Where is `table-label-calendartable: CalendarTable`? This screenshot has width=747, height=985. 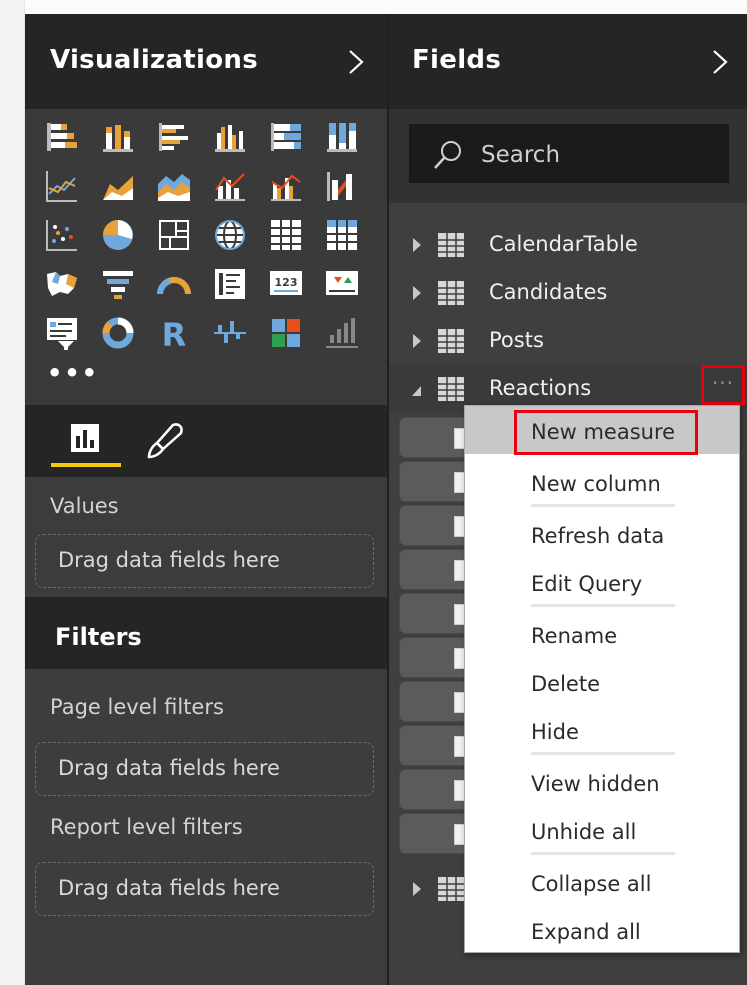
table-label-calendartable: CalendarTable is located at coordinates (563, 244).